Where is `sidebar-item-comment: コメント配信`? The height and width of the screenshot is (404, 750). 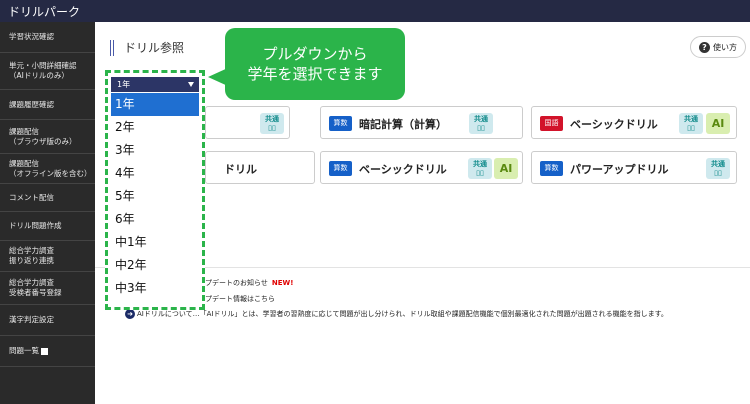 sidebar-item-comment: コメント配信 is located at coordinates (47, 198).